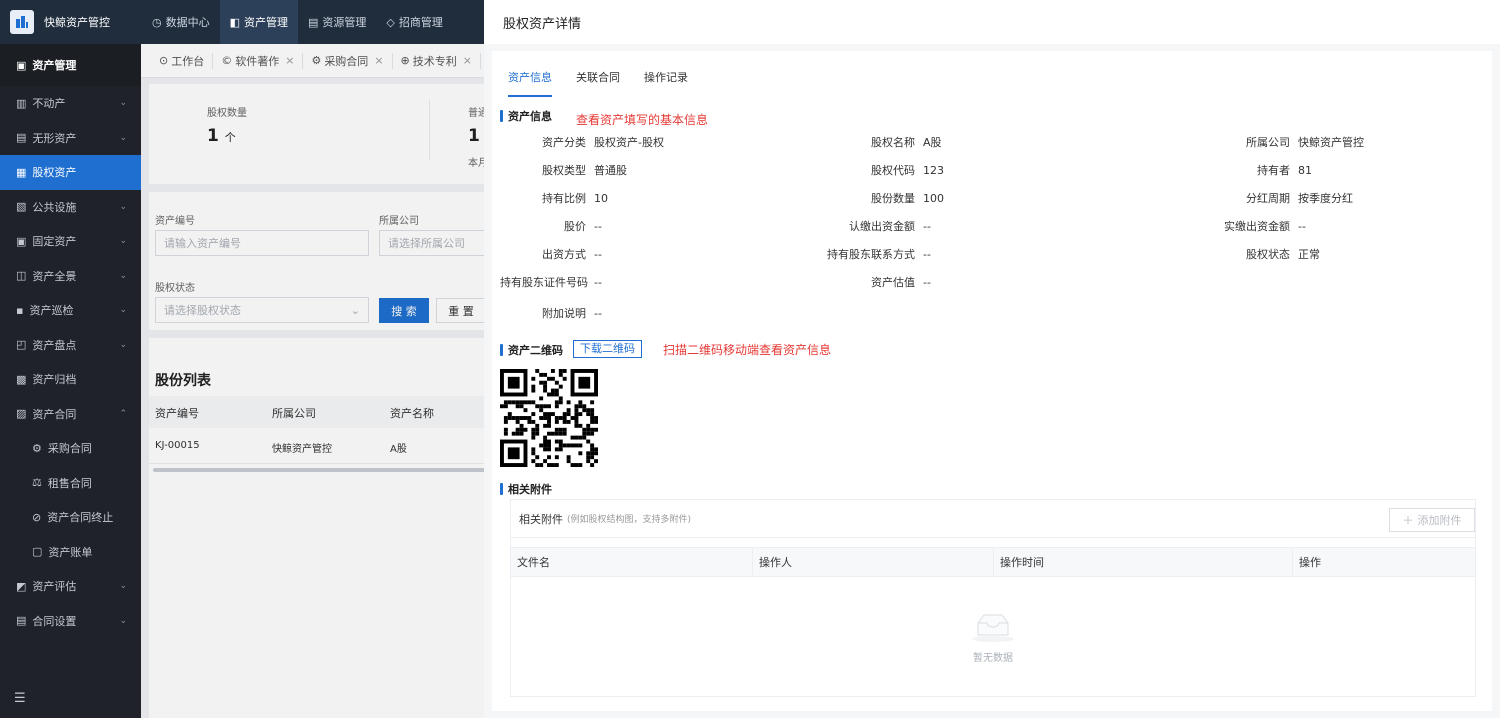 The image size is (1500, 718). I want to click on menu-icon: ▪, so click(20, 310).